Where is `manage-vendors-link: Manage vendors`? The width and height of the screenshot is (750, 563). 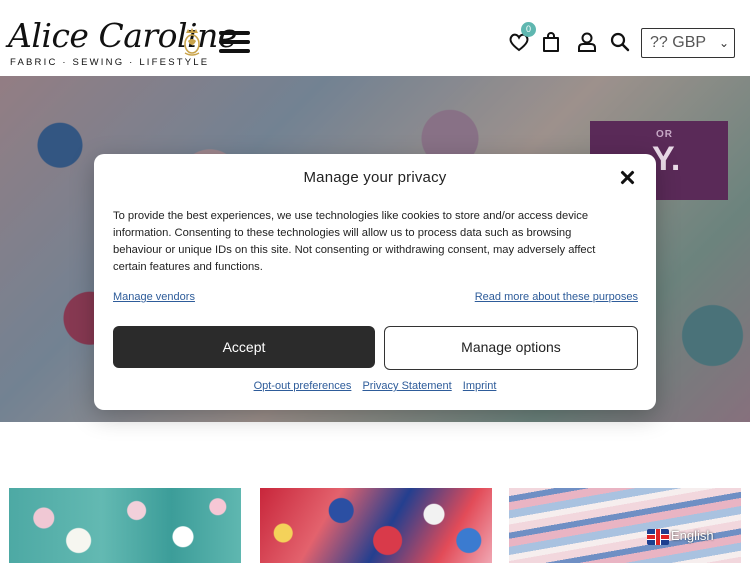 manage-vendors-link: Manage vendors is located at coordinates (154, 297).